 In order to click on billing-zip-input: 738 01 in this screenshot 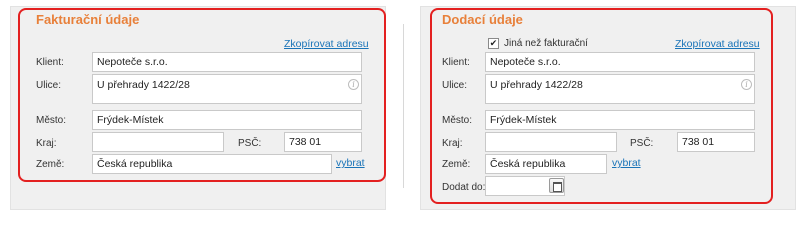, I will do `click(323, 142)`.